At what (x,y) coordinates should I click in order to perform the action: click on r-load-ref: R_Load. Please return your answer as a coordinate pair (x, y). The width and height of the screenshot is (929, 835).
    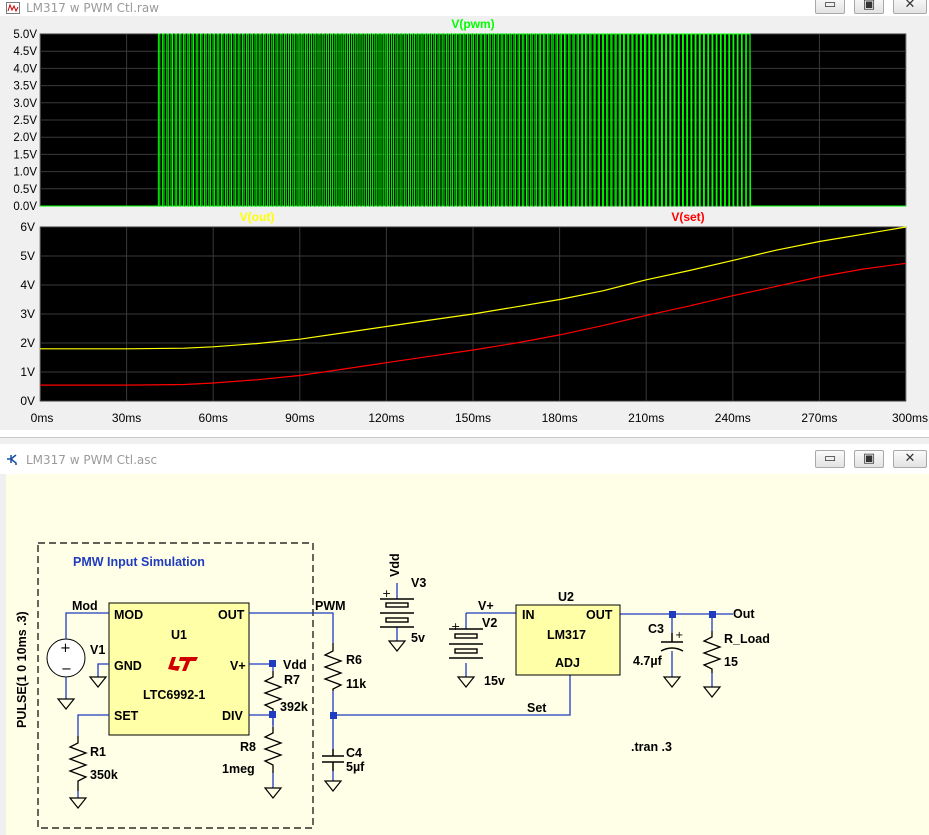
    Looking at the image, I should click on (747, 639).